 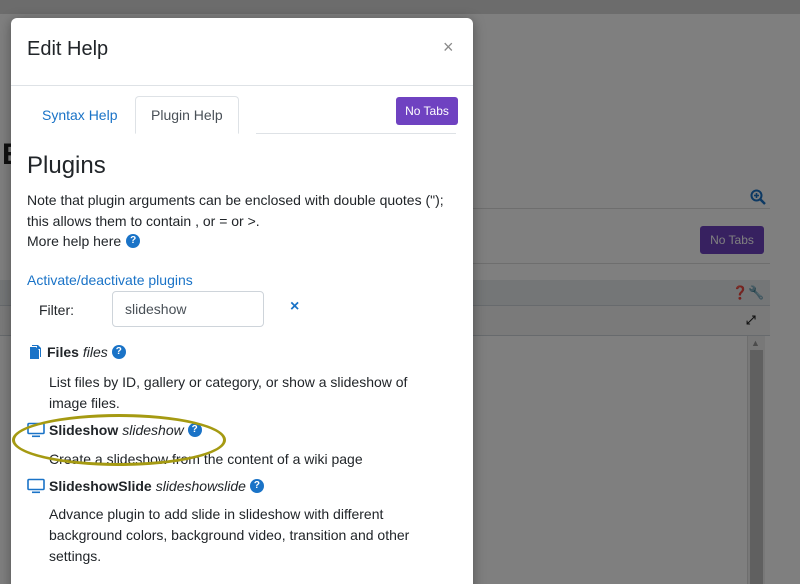 I want to click on activate-plugins-link: Activate/deactivate plugins, so click(x=110, y=280).